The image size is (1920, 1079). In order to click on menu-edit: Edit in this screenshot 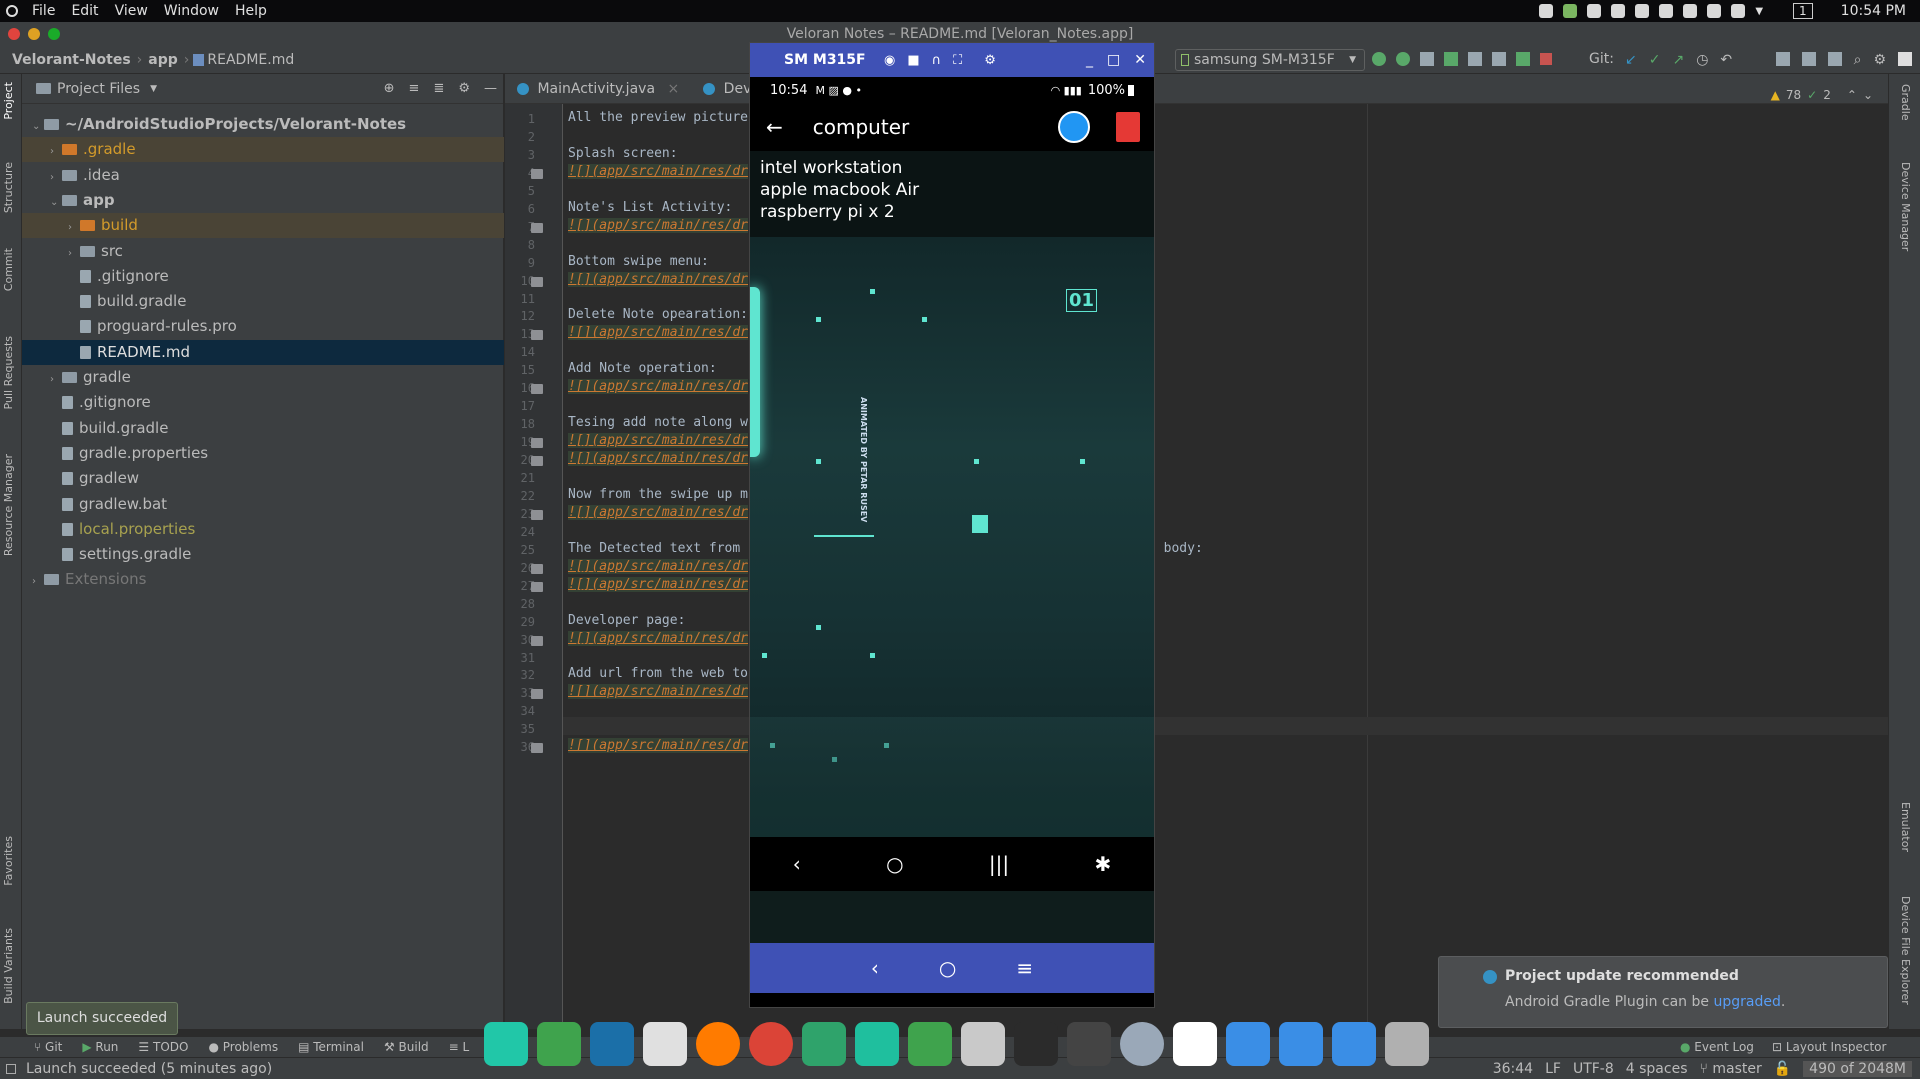, I will do `click(84, 11)`.